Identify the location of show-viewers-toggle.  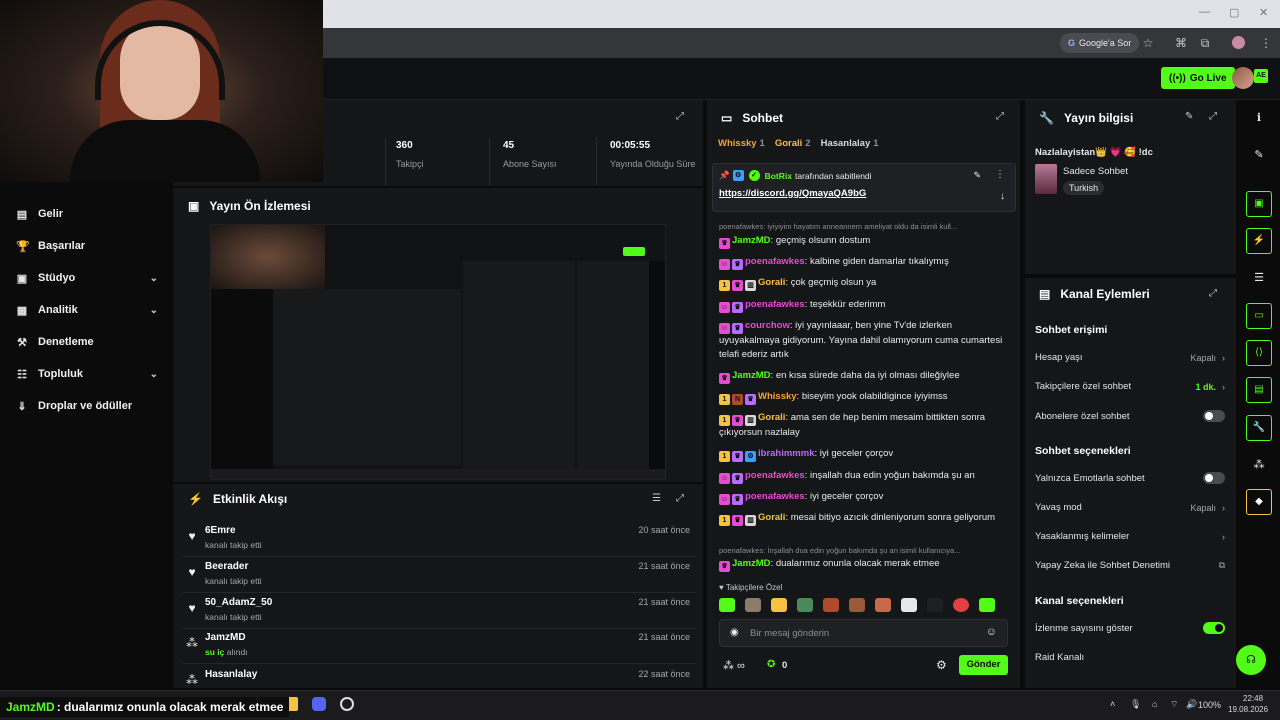
(1214, 628).